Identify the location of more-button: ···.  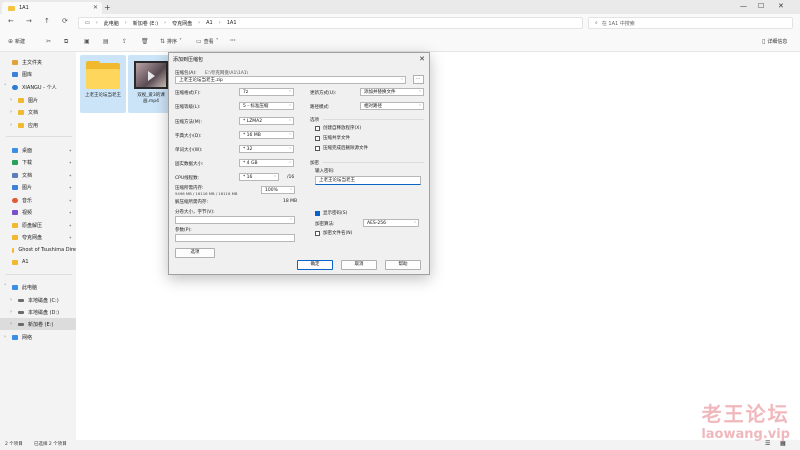
(233, 41).